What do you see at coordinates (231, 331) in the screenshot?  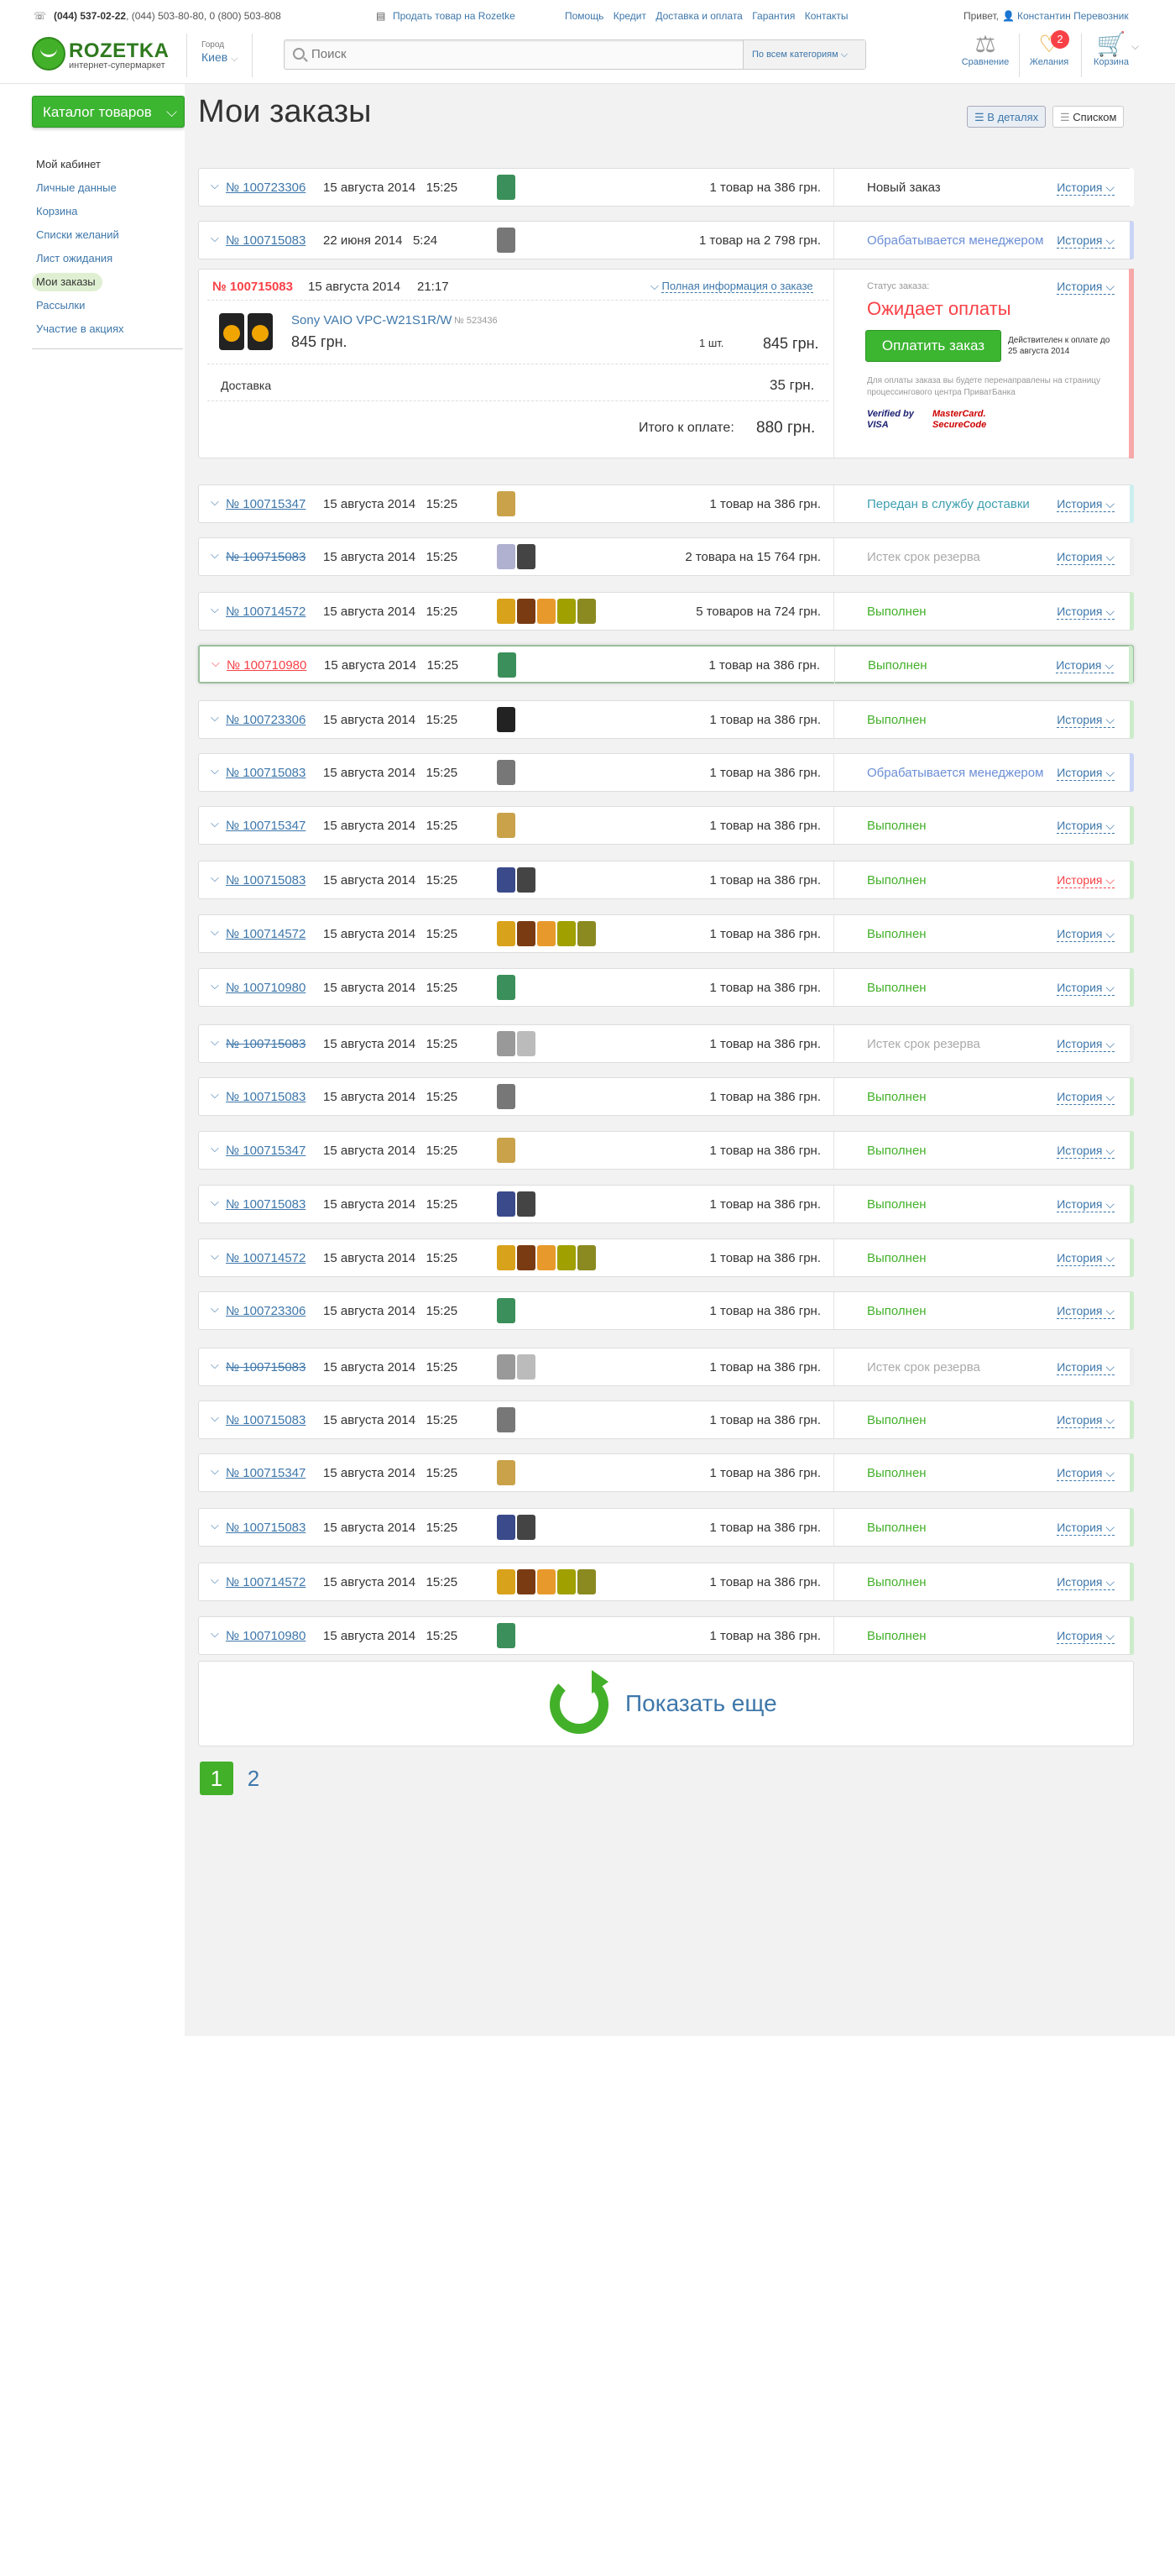 I see `speaker-image` at bounding box center [231, 331].